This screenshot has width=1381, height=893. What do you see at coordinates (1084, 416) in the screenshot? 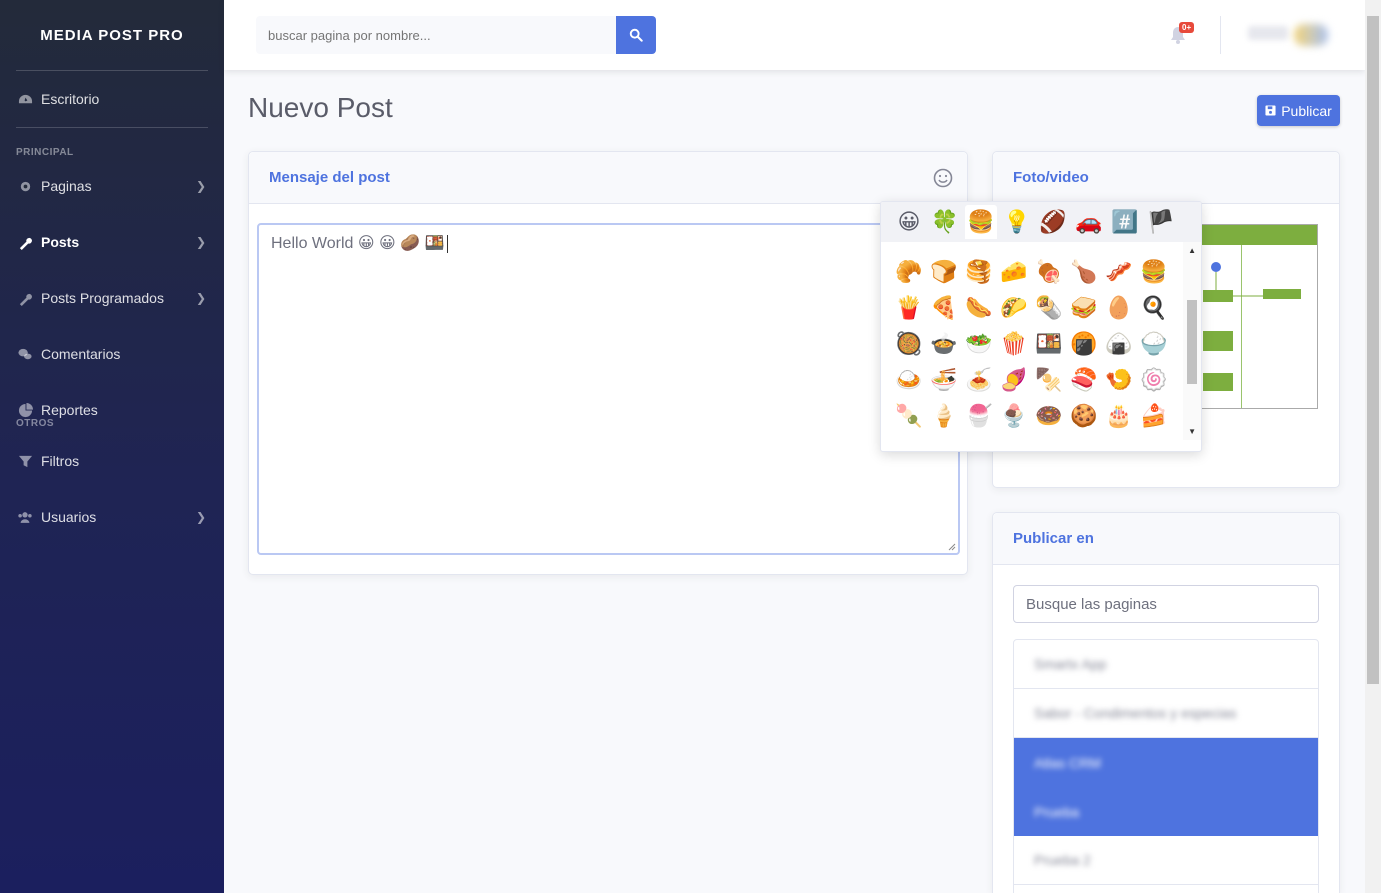
I see `emoji-item: 🍪` at bounding box center [1084, 416].